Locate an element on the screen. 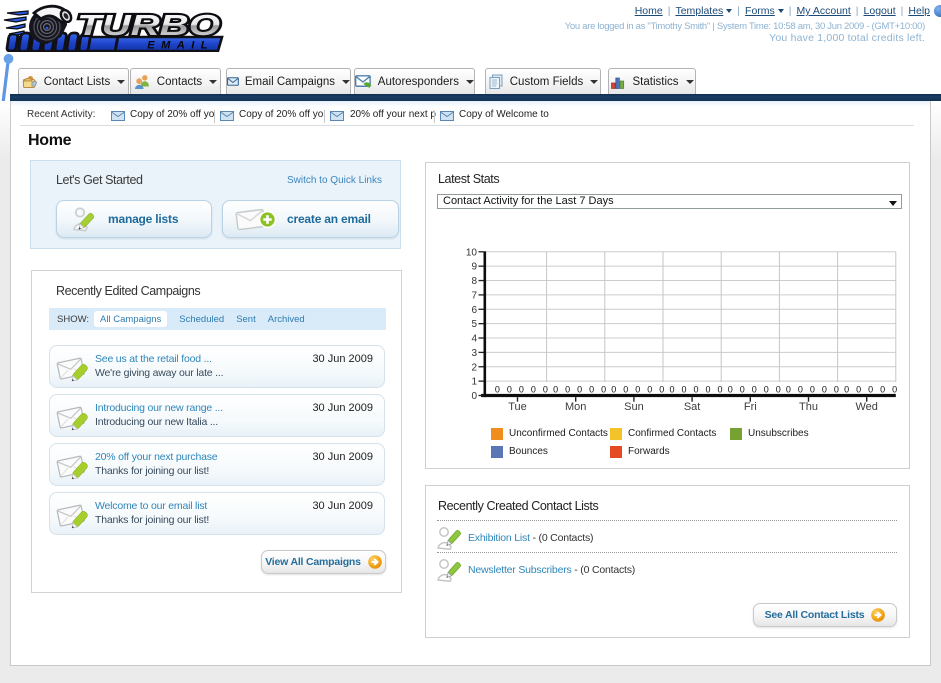  svg-text: Thu is located at coordinates (808, 407).